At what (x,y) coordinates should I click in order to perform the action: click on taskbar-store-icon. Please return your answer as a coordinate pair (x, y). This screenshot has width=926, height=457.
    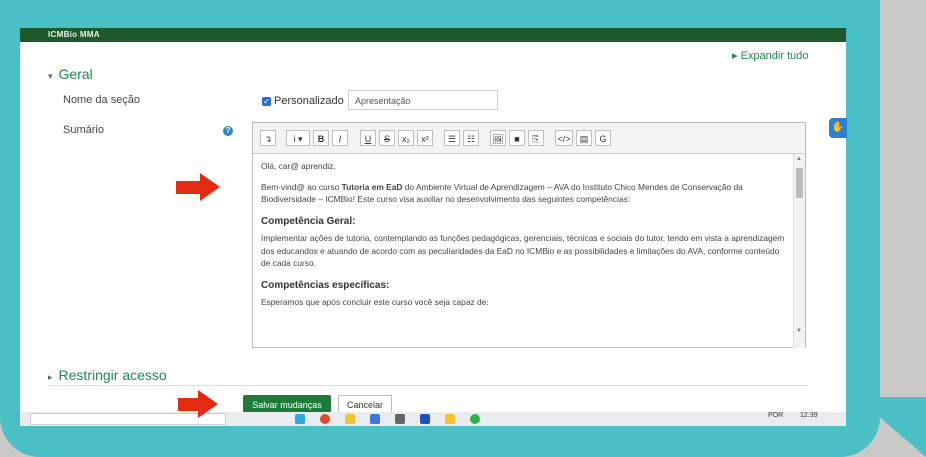
    Looking at the image, I should click on (400, 419).